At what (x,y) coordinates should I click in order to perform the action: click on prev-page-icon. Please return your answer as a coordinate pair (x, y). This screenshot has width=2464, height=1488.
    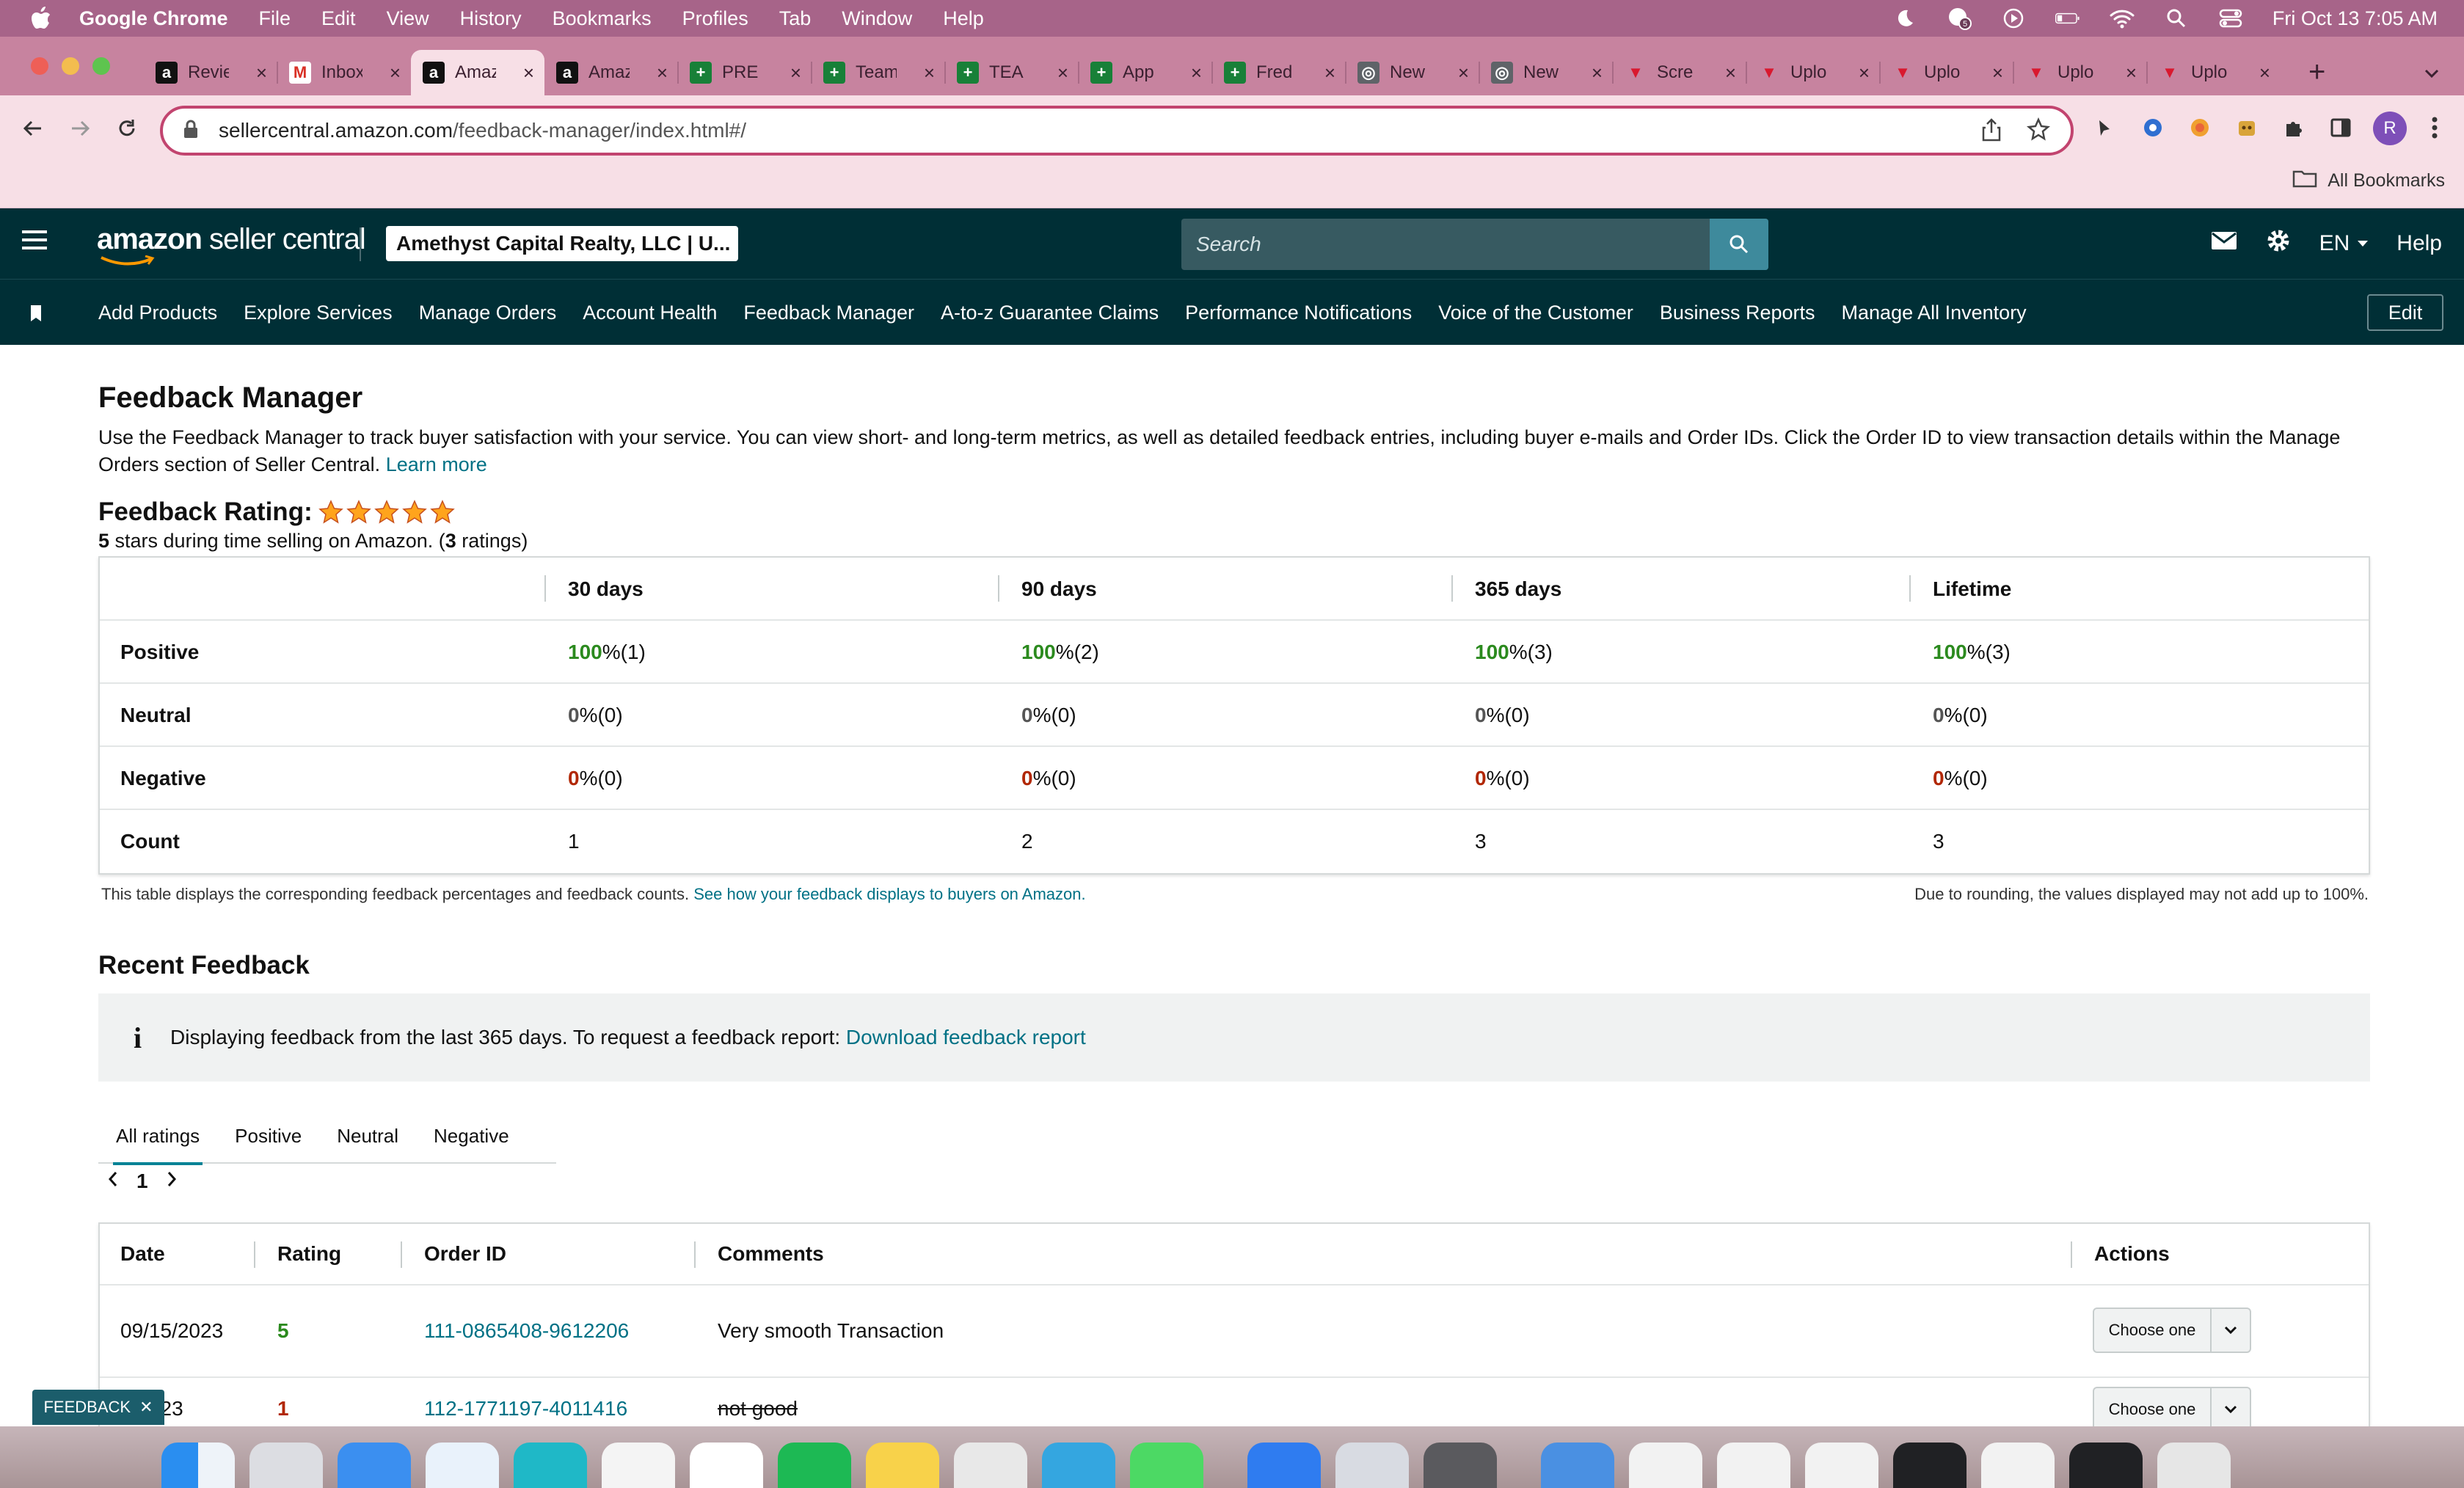
    Looking at the image, I should click on (113, 1181).